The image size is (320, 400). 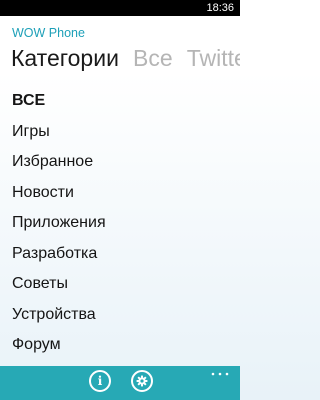 I want to click on info-icon: i, so click(x=100, y=381).